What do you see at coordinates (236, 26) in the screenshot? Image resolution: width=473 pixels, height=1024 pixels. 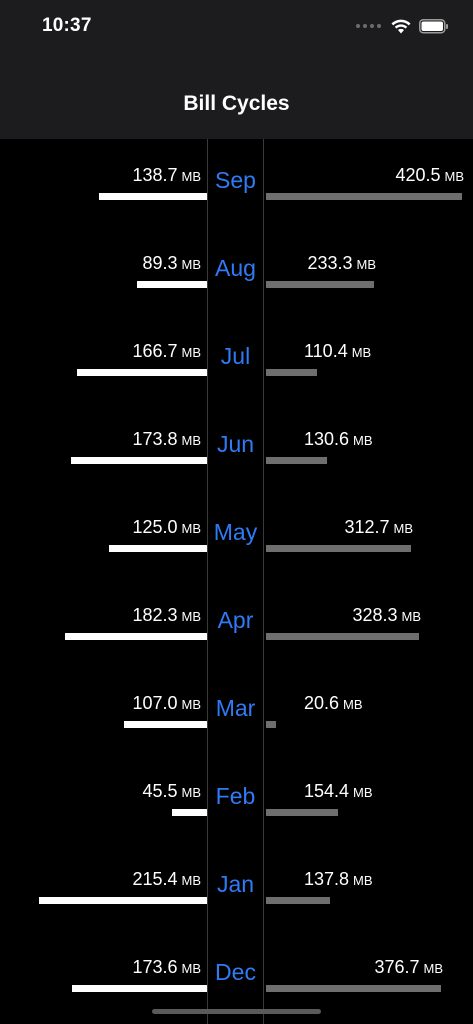 I see `status-bar: 10:37` at bounding box center [236, 26].